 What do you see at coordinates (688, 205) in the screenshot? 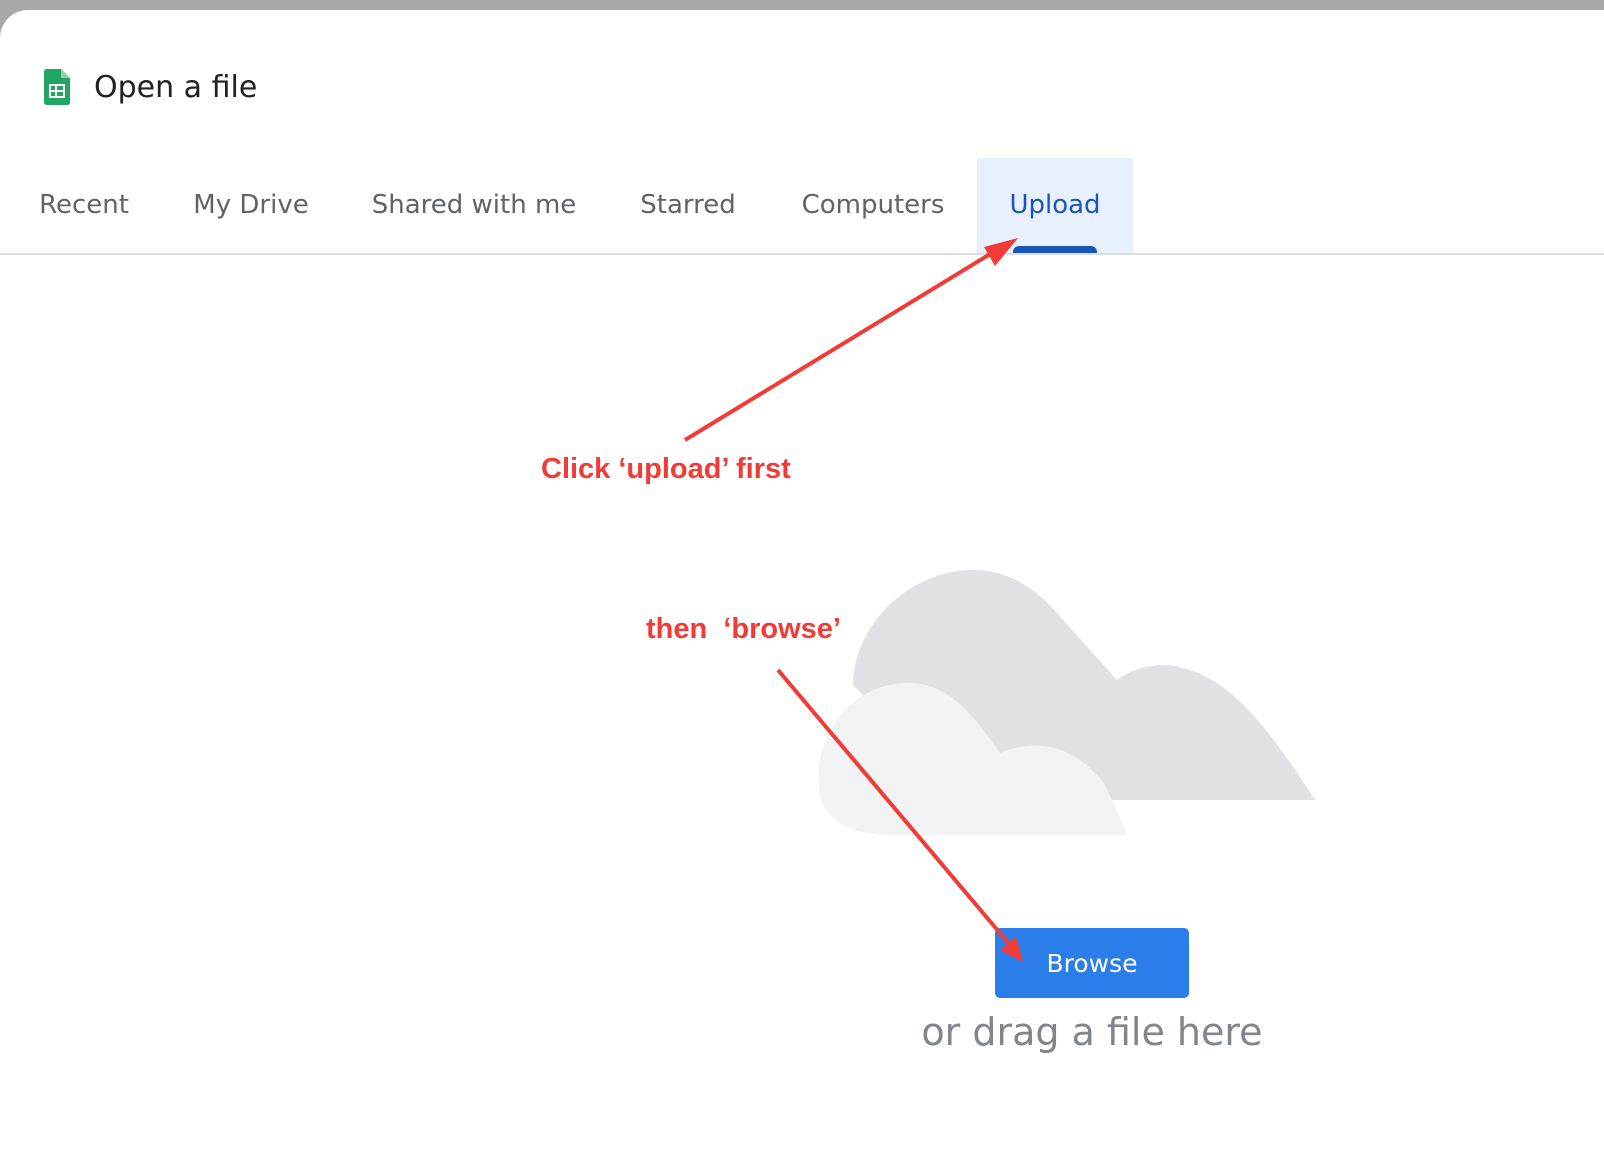
I see `tab-starred: Starred` at bounding box center [688, 205].